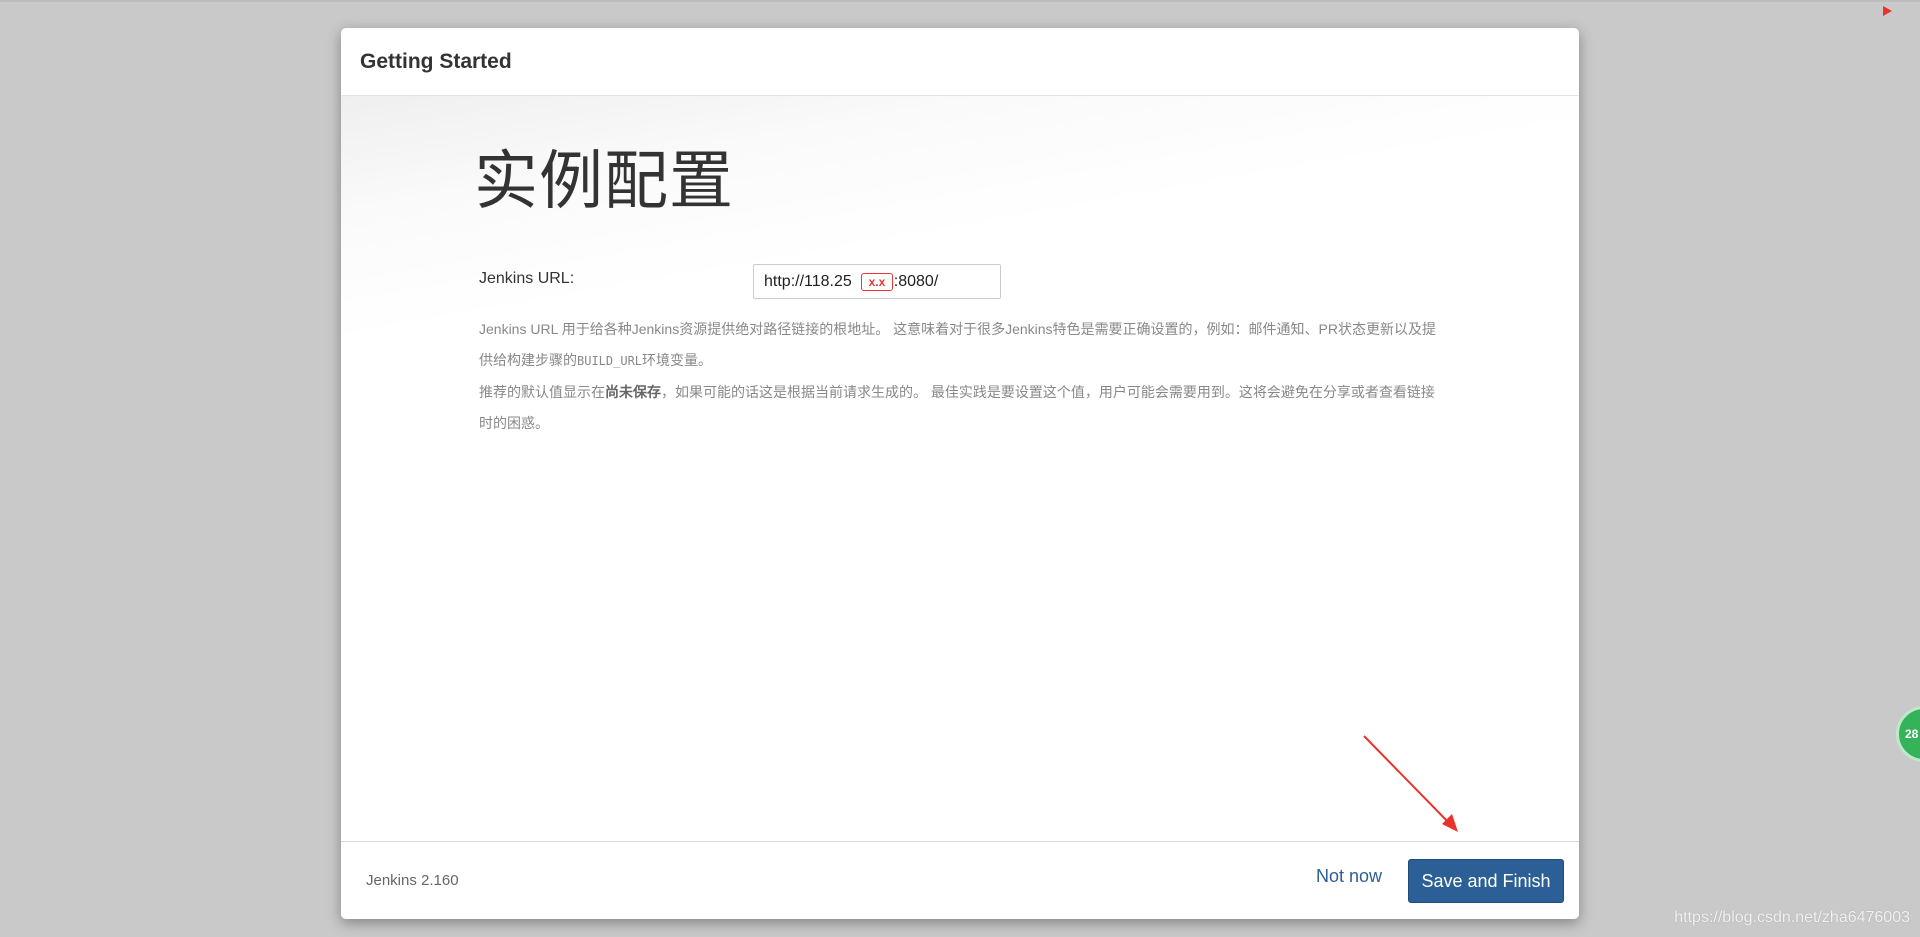  Describe the element at coordinates (1887, 11) in the screenshot. I see `corner-flag-icon` at that location.